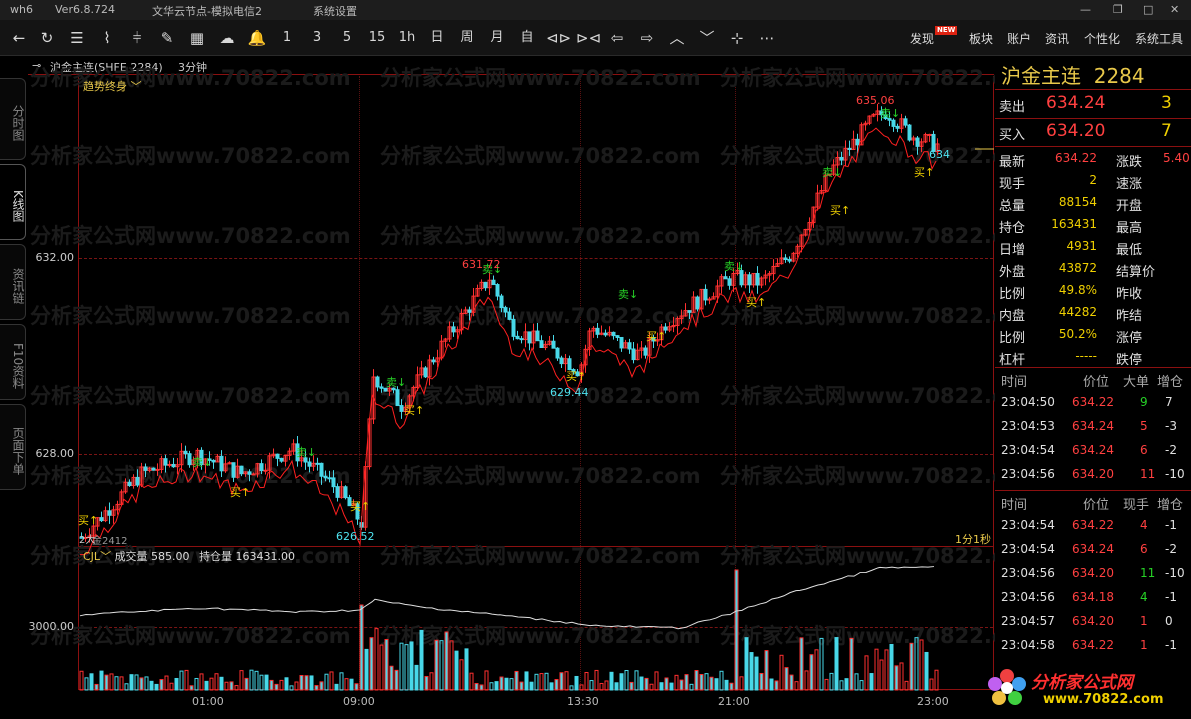 The width and height of the screenshot is (1191, 719). What do you see at coordinates (734, 266) in the screenshot?
I see `sell-signal: 卖↓` at bounding box center [734, 266].